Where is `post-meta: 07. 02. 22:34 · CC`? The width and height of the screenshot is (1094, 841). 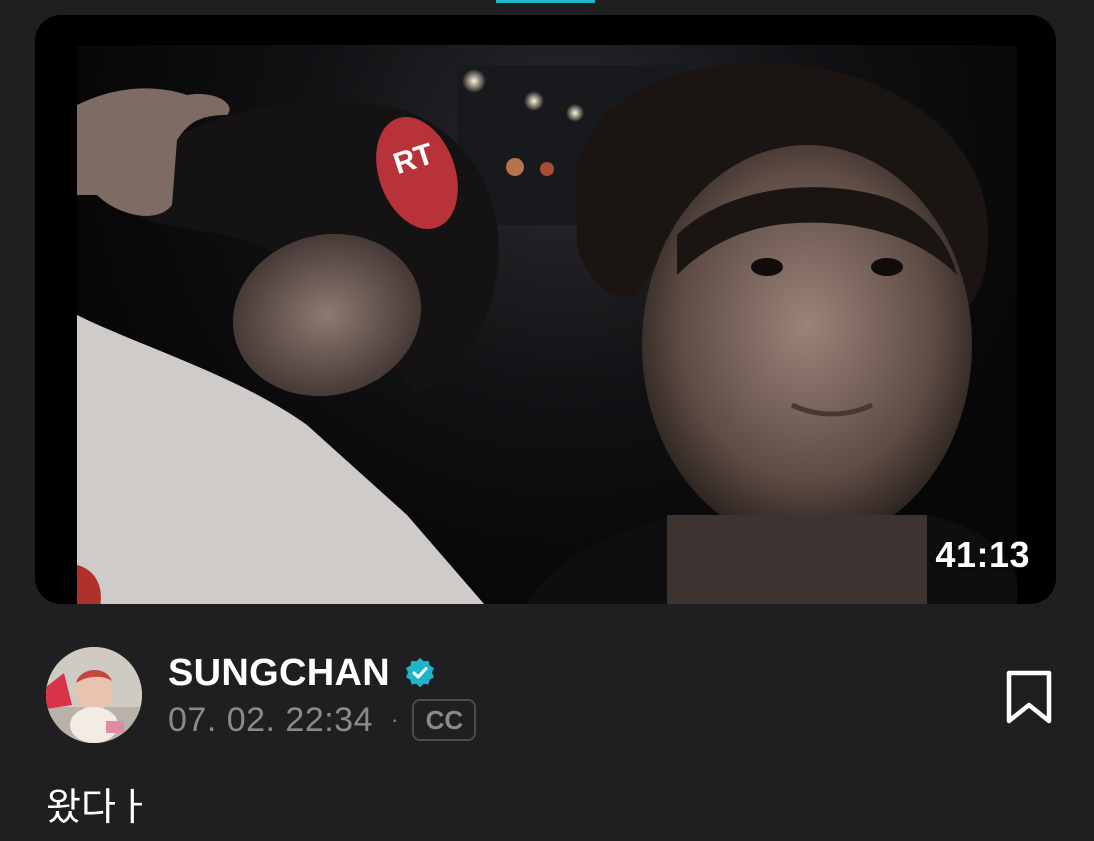
post-meta: 07. 02. 22:34 · CC is located at coordinates (322, 720).